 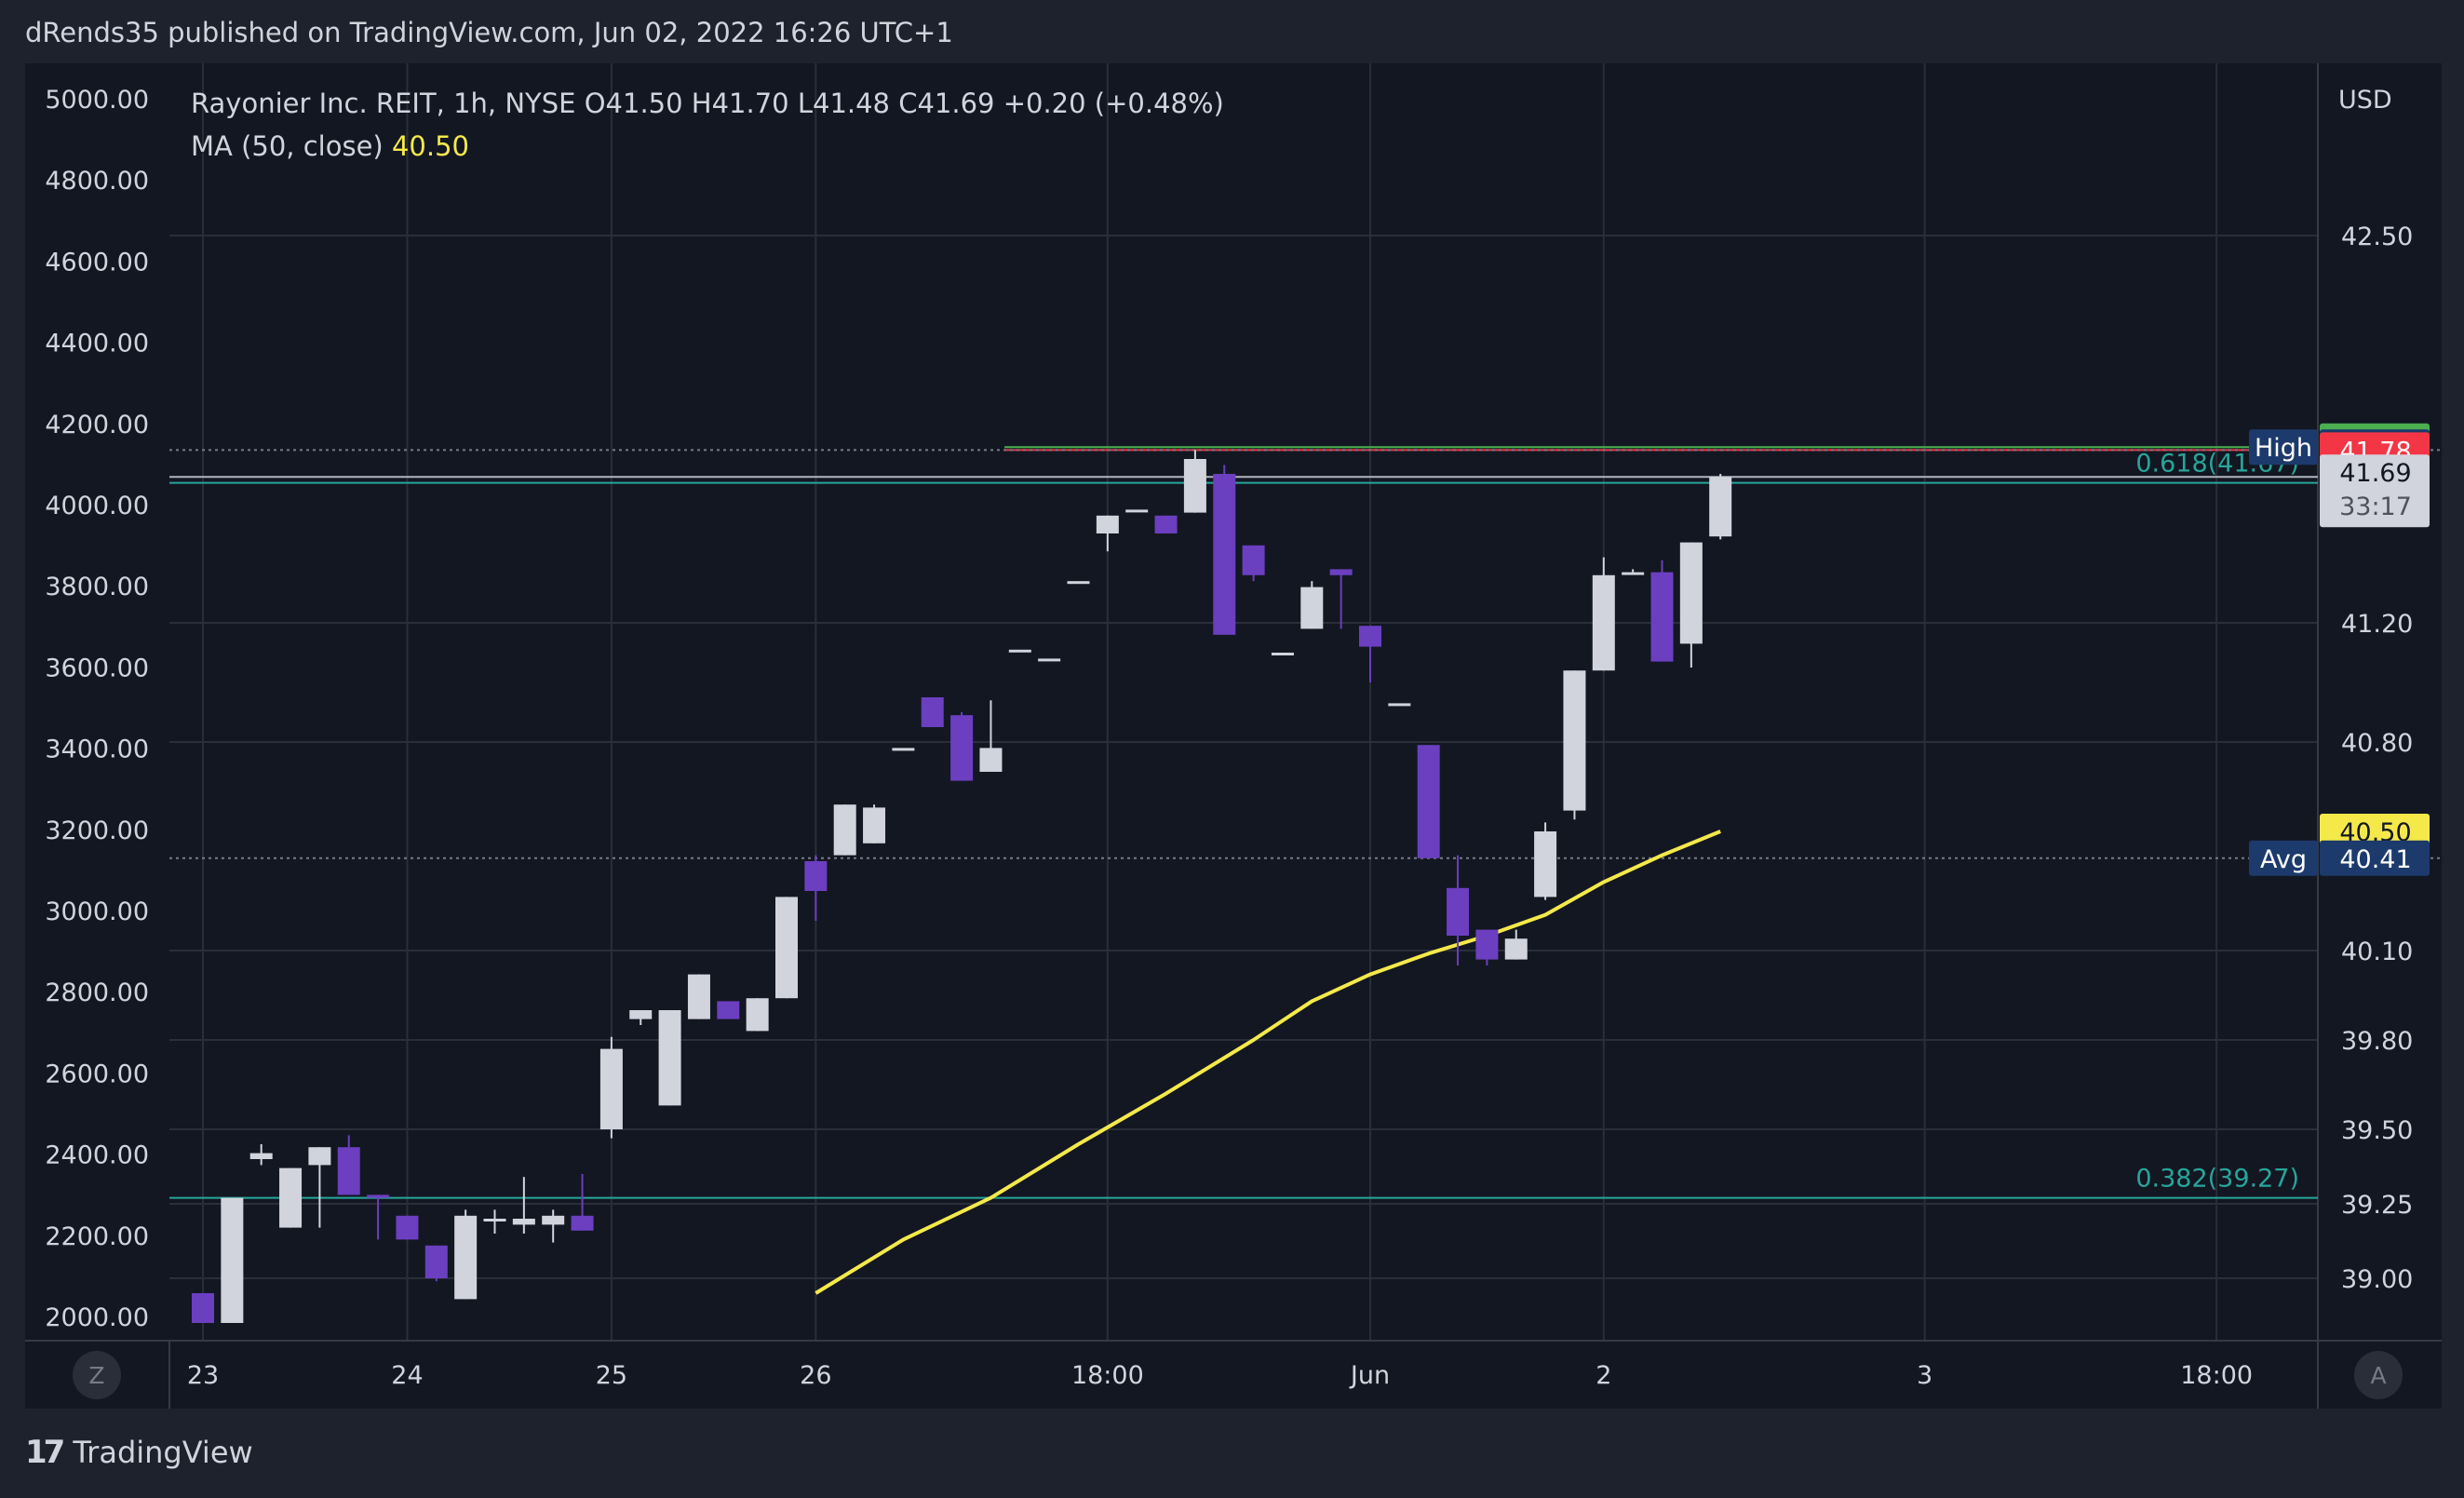 I want to click on left-axis-tick-label: 4800.00, so click(x=97, y=181).